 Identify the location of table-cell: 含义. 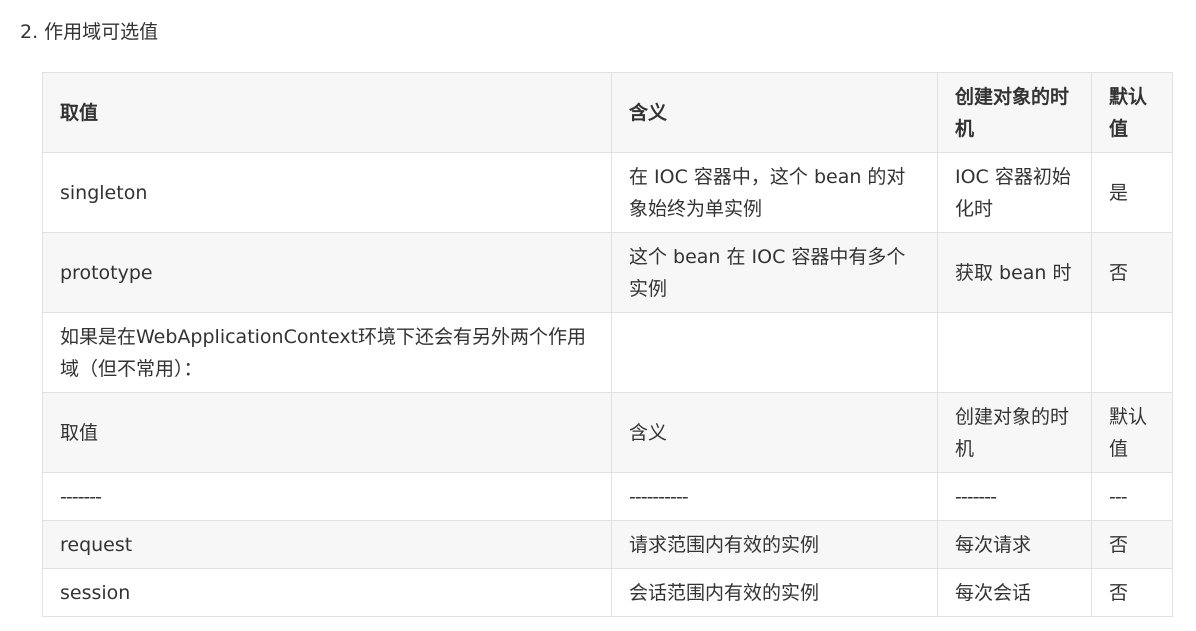
(774, 432).